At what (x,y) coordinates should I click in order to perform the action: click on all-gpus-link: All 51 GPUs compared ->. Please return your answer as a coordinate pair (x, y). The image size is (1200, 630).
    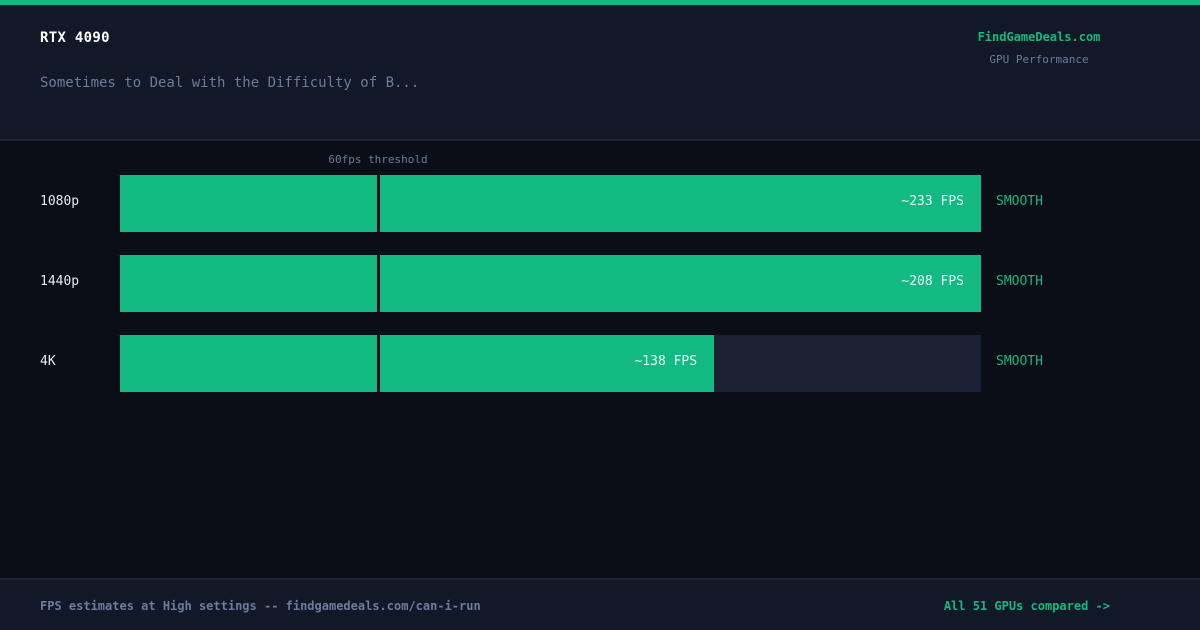
    Looking at the image, I should click on (1027, 606).